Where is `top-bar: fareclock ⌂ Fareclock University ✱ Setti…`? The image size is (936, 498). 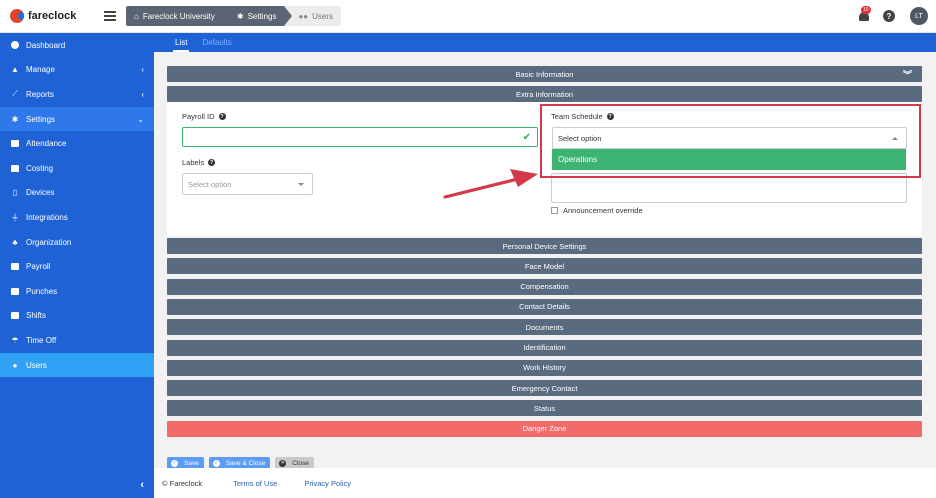
top-bar: fareclock ⌂ Fareclock University ✱ Setti… is located at coordinates (468, 16).